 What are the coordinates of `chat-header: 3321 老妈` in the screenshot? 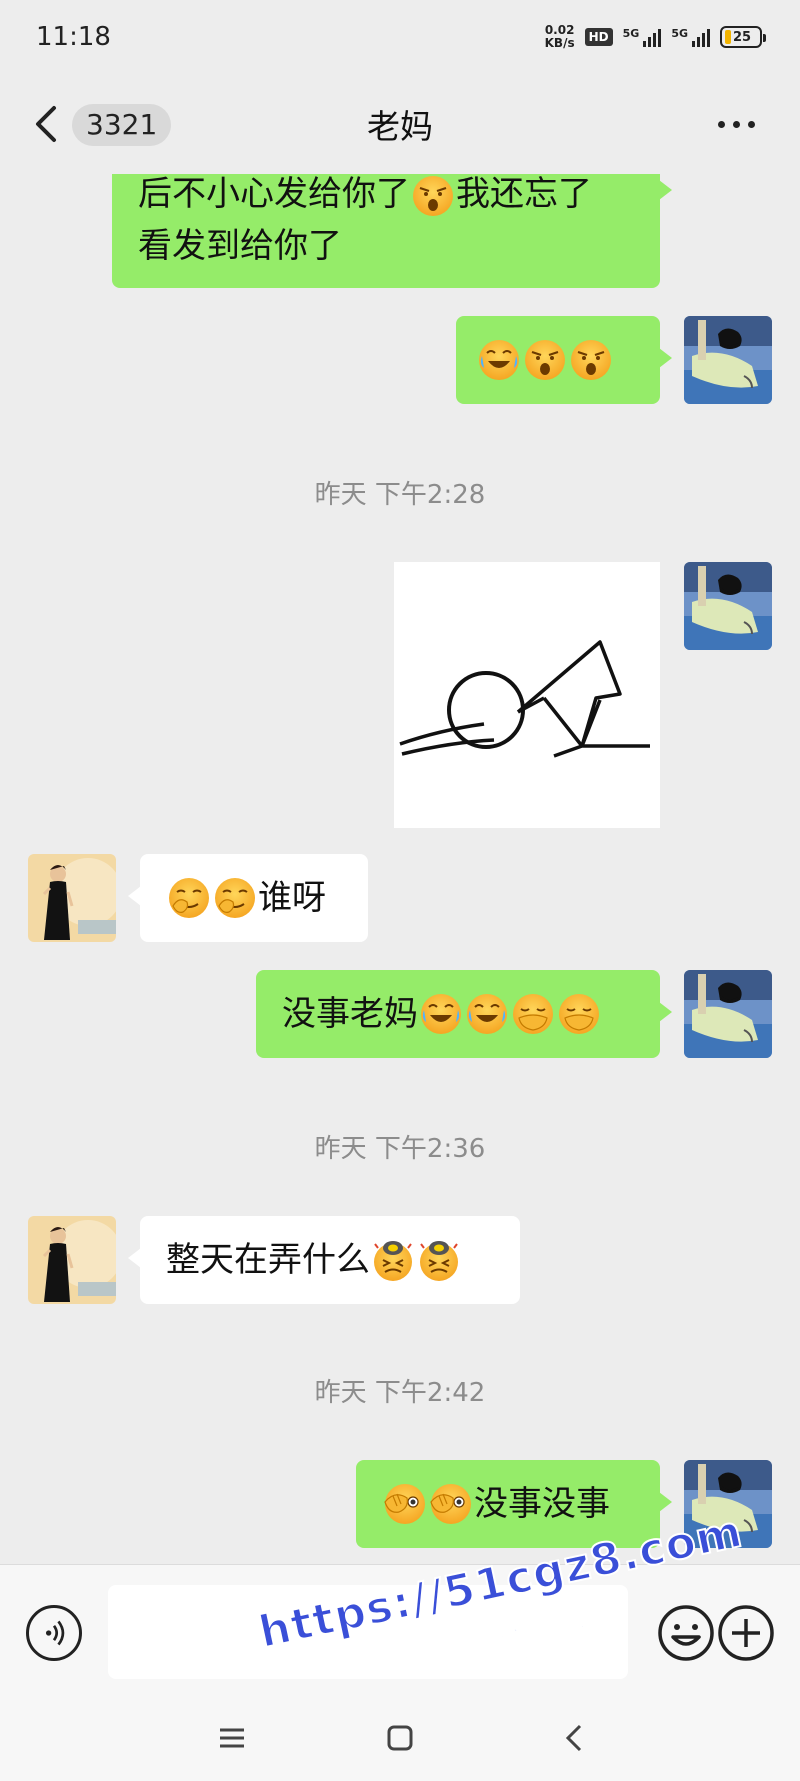 It's located at (400, 124).